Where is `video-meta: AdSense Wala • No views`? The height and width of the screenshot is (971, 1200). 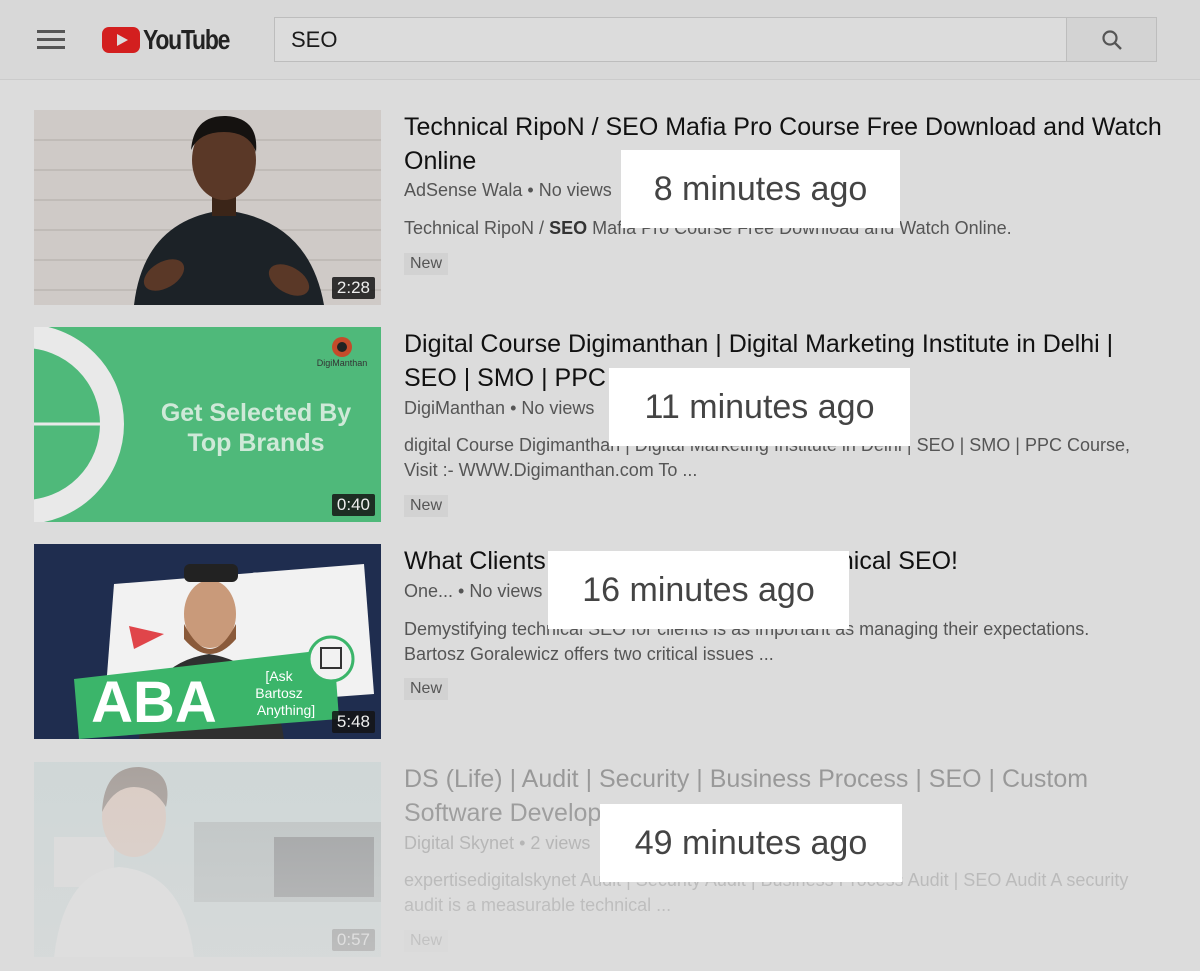
video-meta: AdSense Wala • No views is located at coordinates (508, 190).